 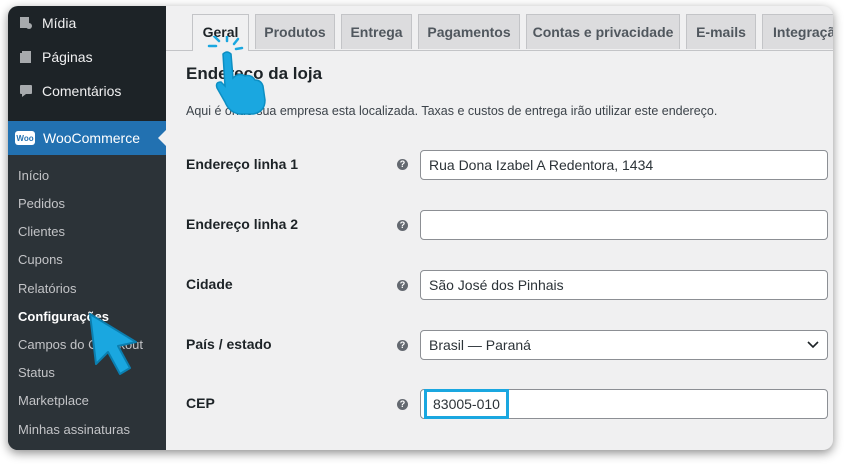 I want to click on submenu-item-clientes: Clientes, so click(x=41, y=232).